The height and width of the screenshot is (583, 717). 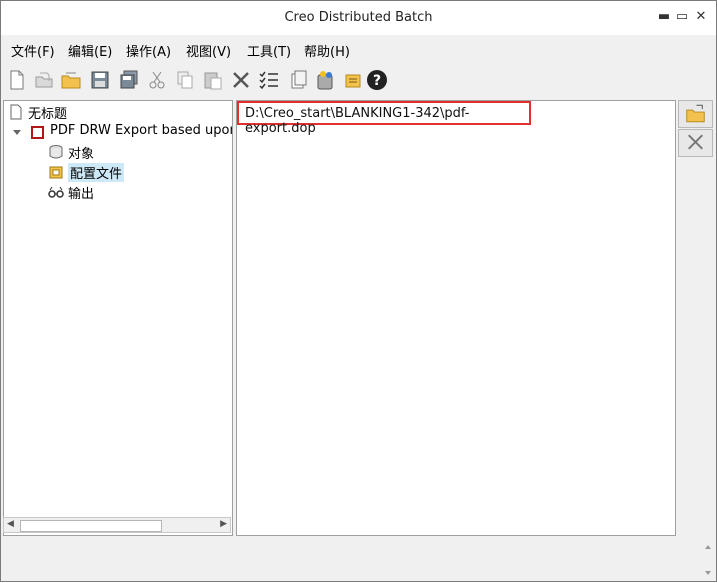 I want to click on tree-horizontal-scrollbar: ◀ ▶, so click(x=117, y=525).